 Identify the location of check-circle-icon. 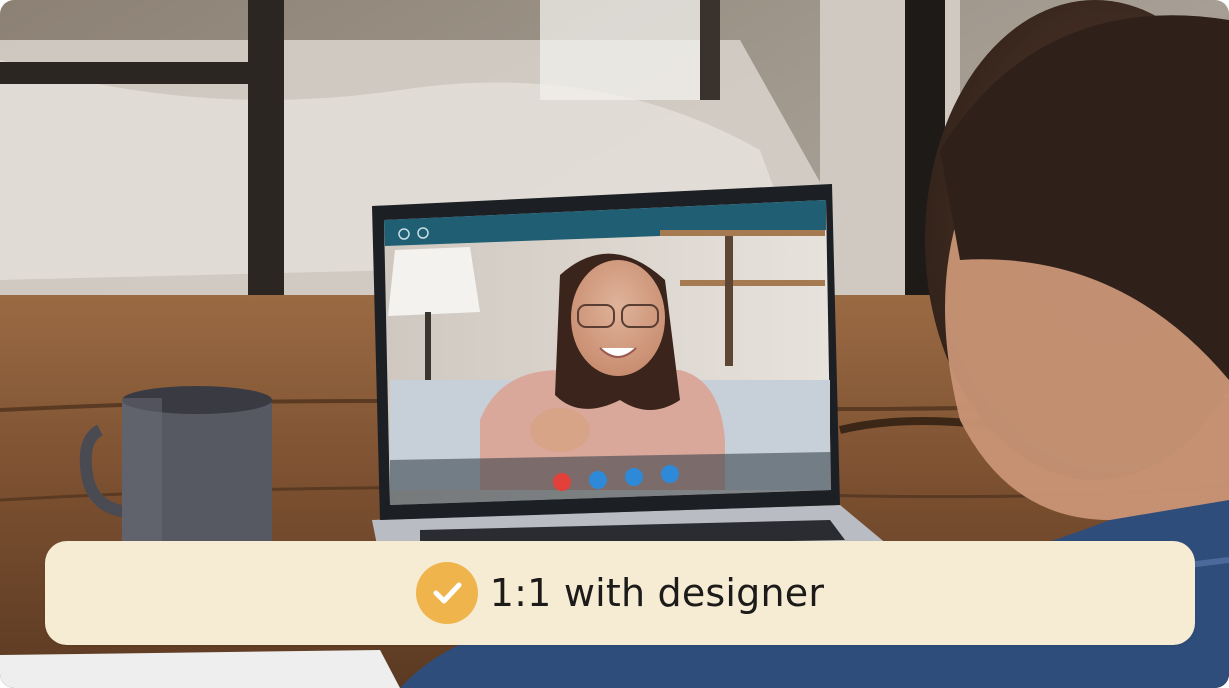
(446, 593).